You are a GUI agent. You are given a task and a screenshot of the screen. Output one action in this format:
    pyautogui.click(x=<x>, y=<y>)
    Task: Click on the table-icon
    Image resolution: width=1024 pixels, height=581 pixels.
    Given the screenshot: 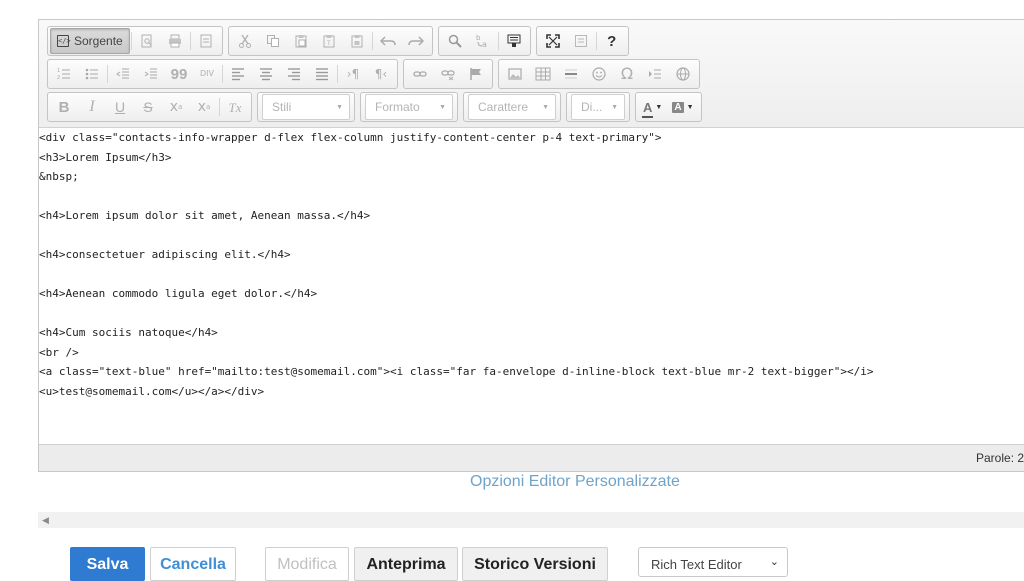 What is the action you would take?
    pyautogui.click(x=543, y=74)
    